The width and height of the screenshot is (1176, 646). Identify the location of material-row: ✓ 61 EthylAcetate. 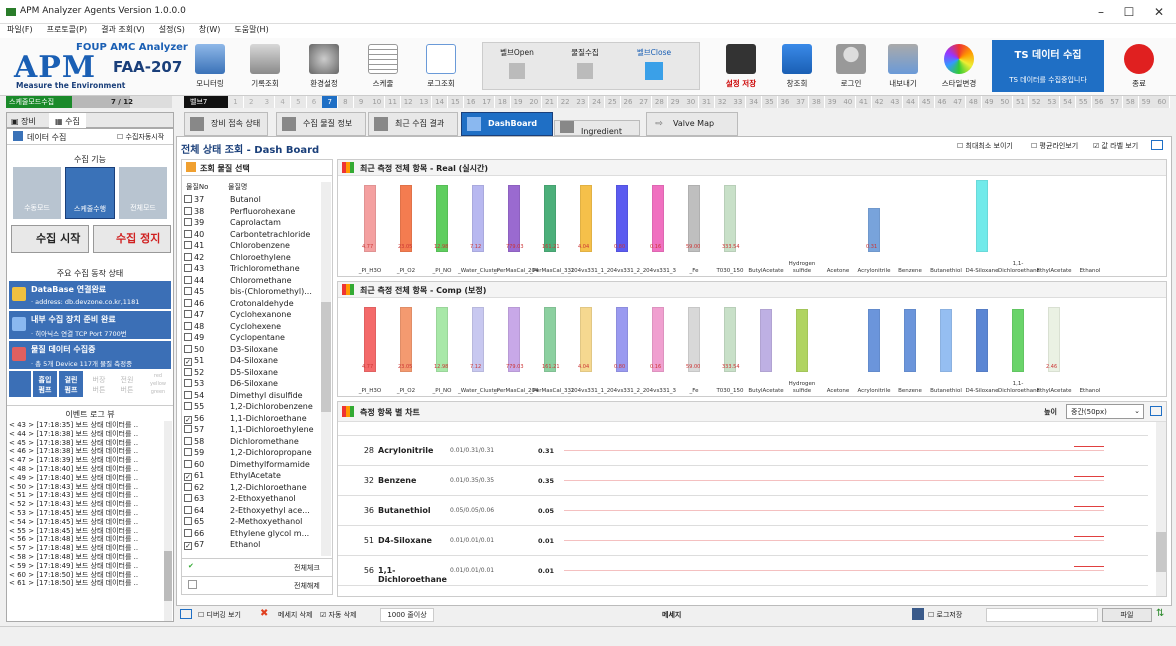
(251, 476).